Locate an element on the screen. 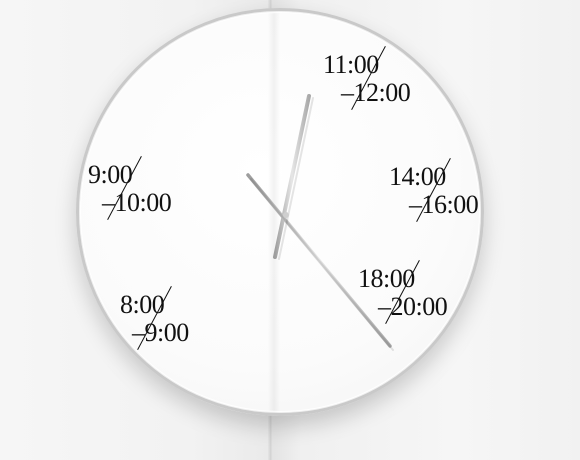 The width and height of the screenshot is (580, 460). hour-hand is located at coordinates (292, 176).